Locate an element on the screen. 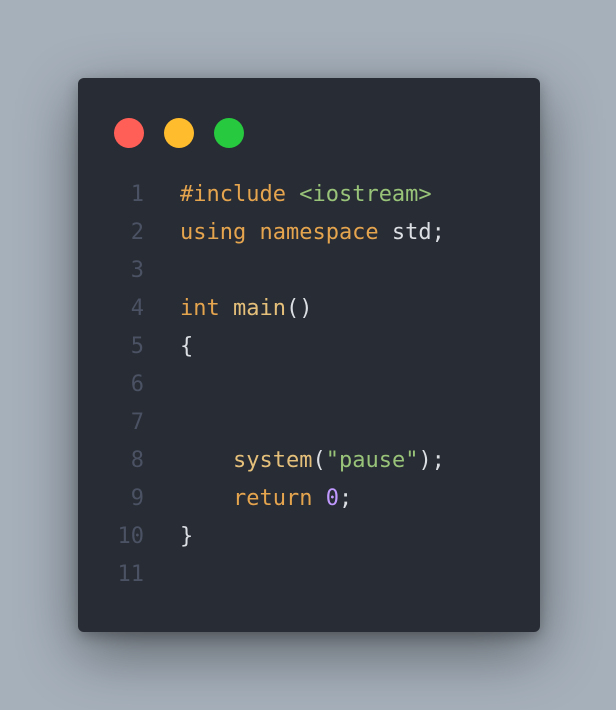 The image size is (616, 710). line-content: } is located at coordinates (186, 537).